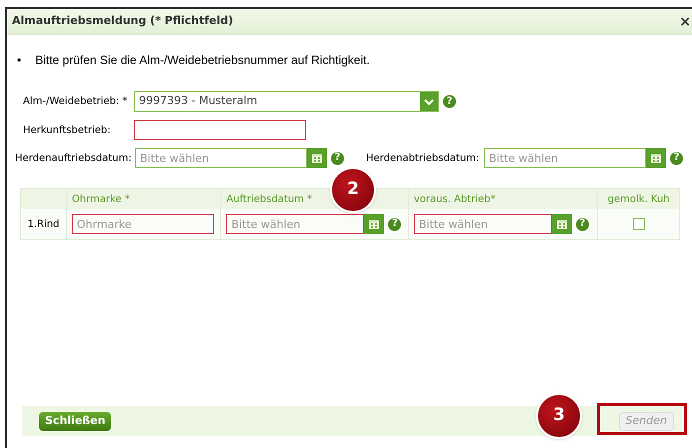  Describe the element at coordinates (685, 21) in the screenshot. I see `close-button: ×` at that location.